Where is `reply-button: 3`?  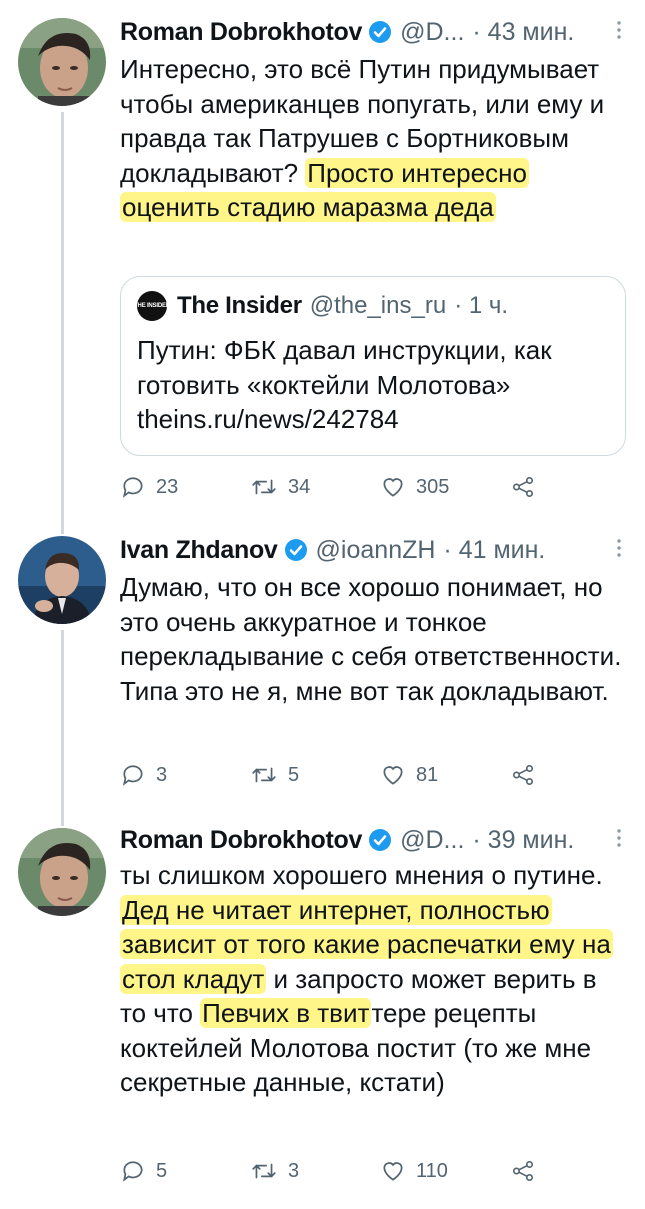
reply-button: 3 is located at coordinates (185, 775).